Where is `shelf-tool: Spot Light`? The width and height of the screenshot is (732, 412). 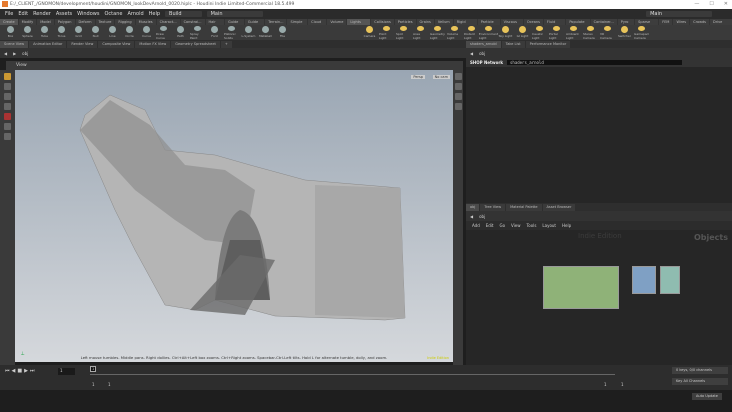
shelf-tool: Spot Light is located at coordinates (403, 32).